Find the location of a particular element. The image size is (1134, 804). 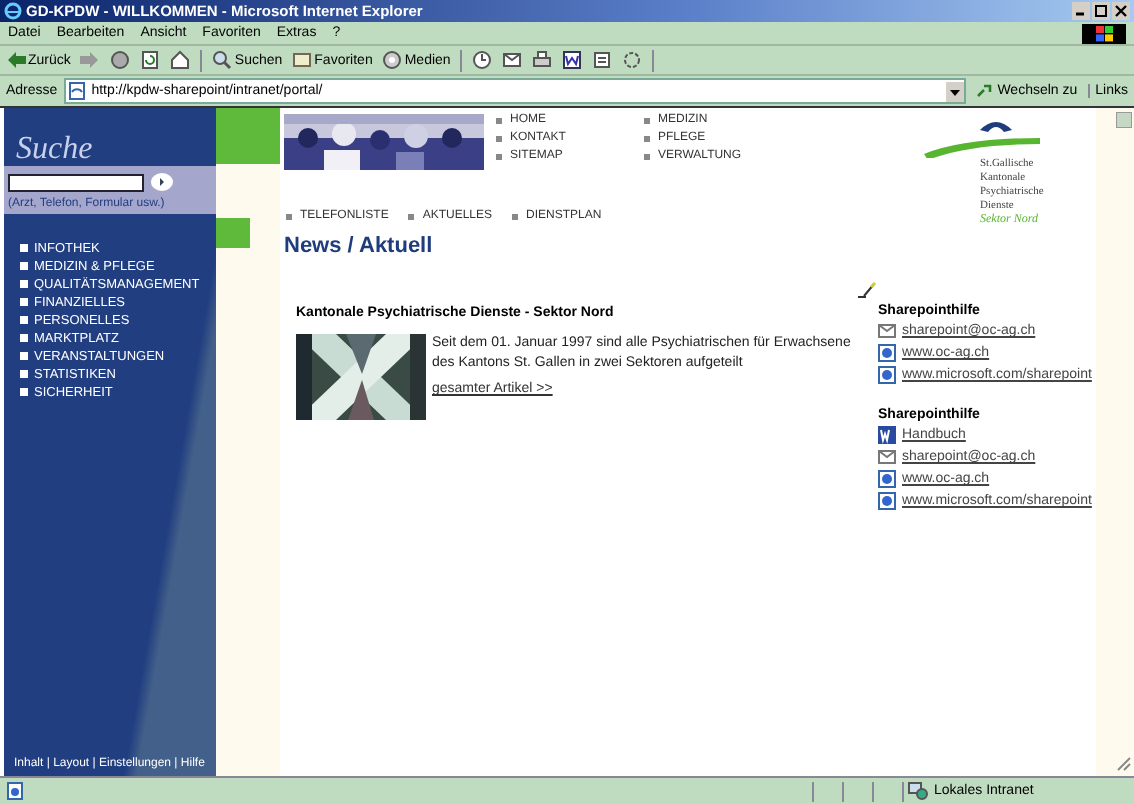

disc-icon is located at coordinates (392, 60).